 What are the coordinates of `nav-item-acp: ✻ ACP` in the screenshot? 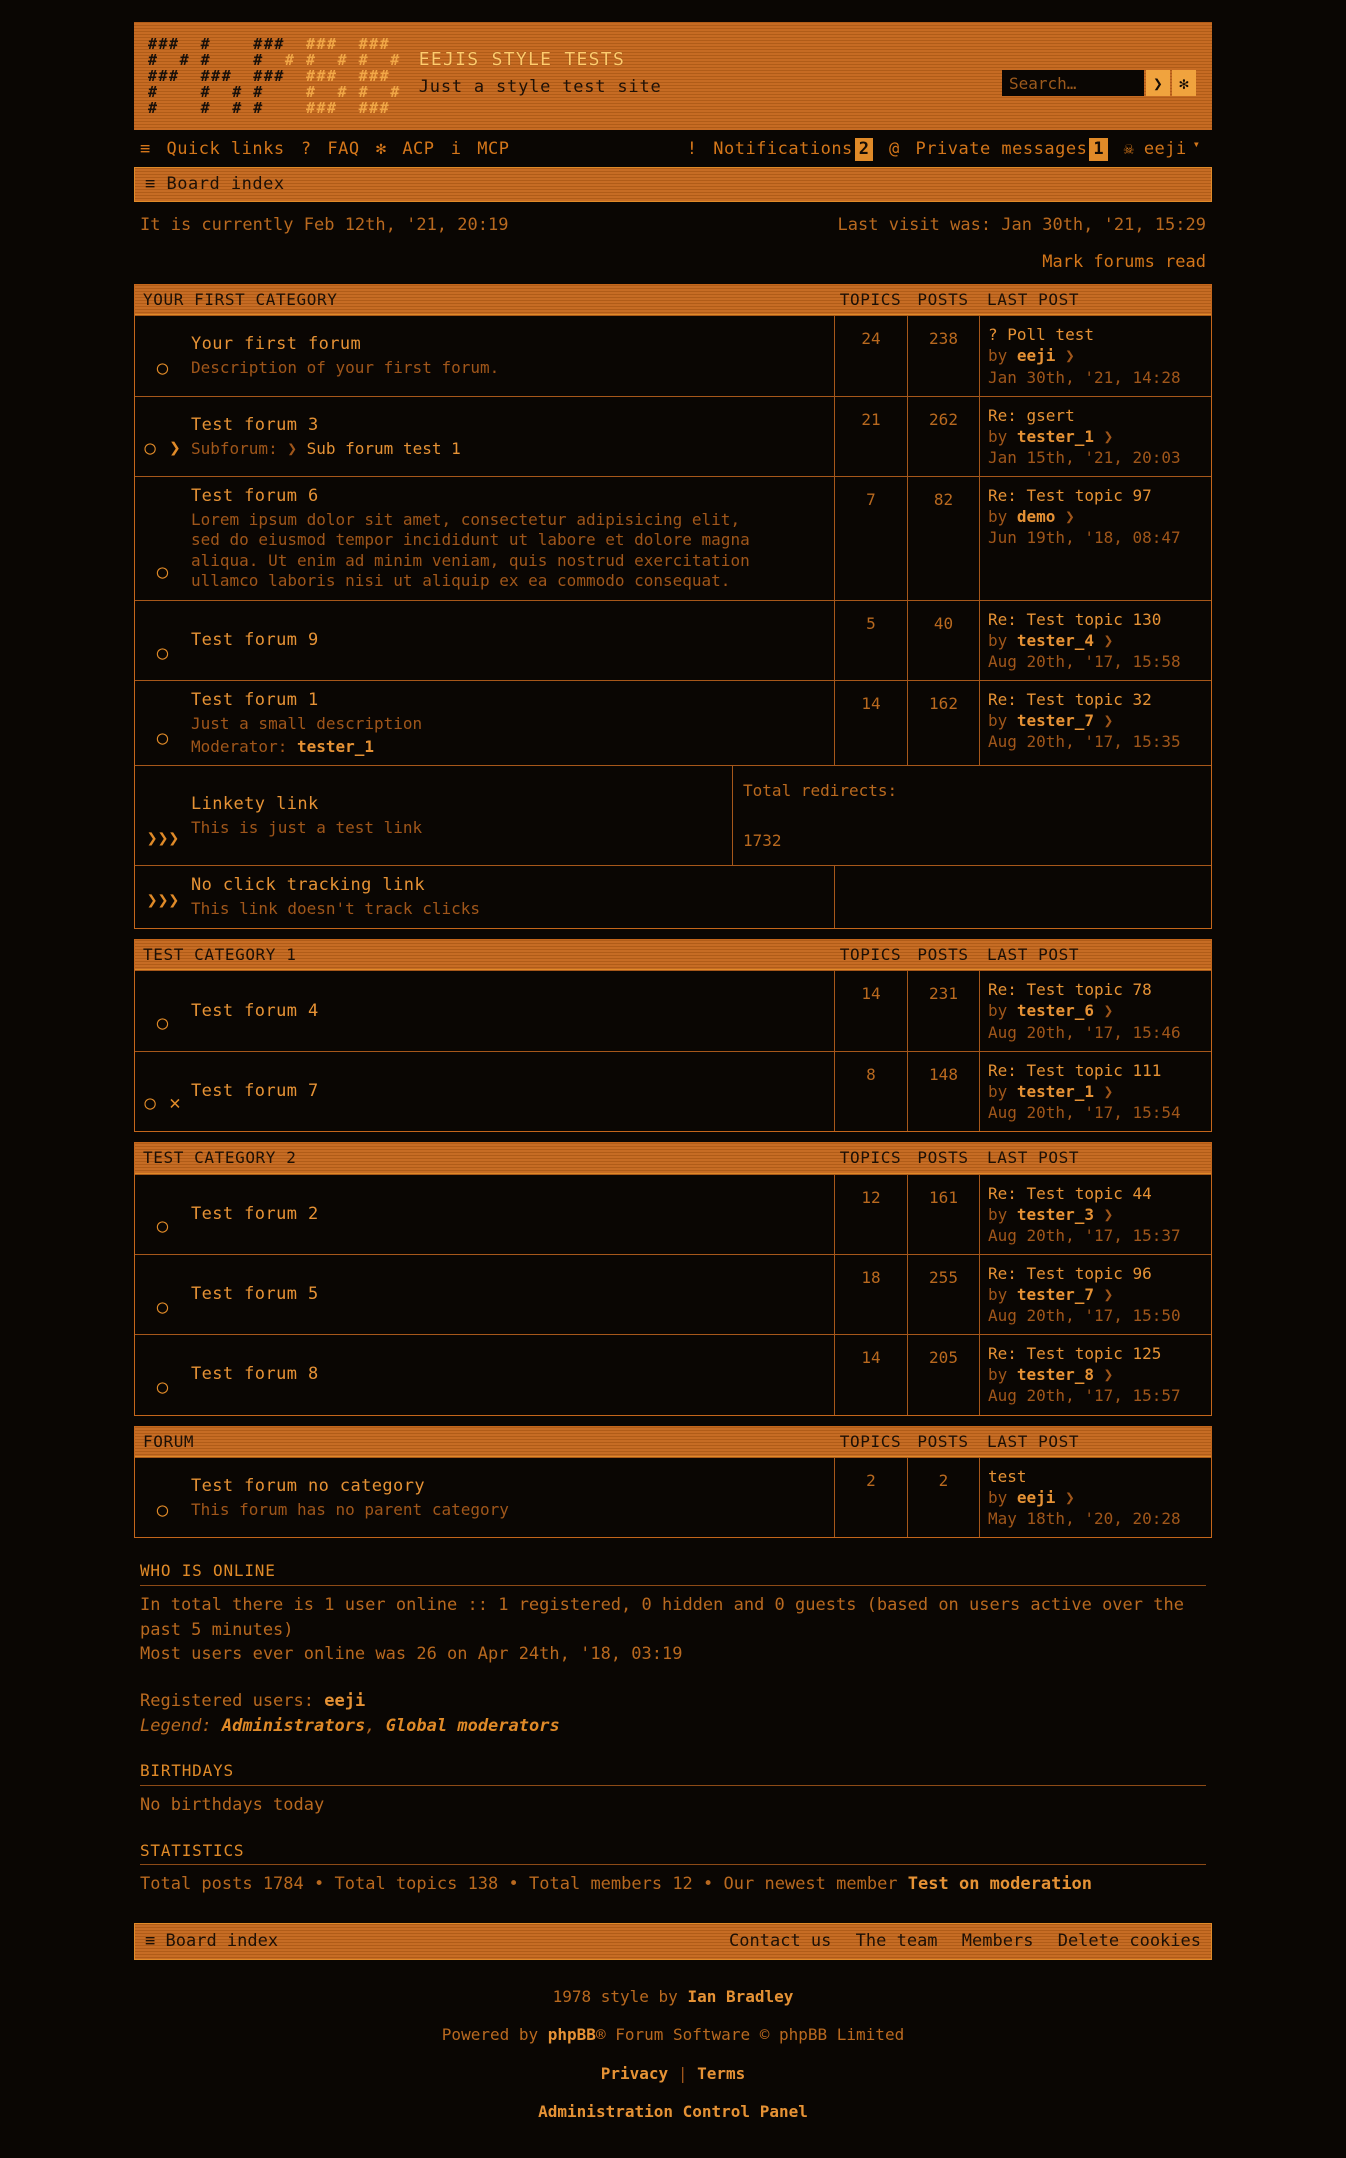 It's located at (405, 149).